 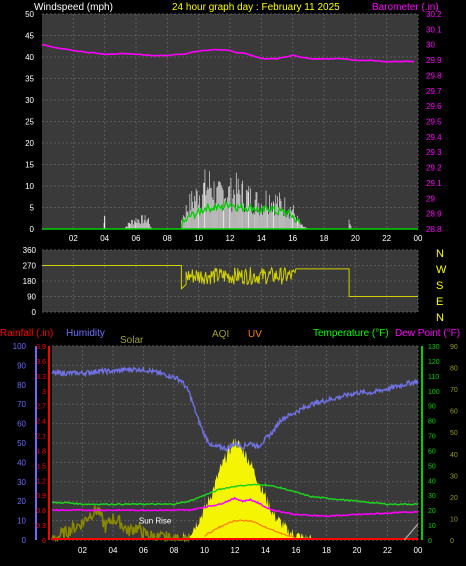 What do you see at coordinates (32, 229) in the screenshot?
I see `wind-tick-label: 0` at bounding box center [32, 229].